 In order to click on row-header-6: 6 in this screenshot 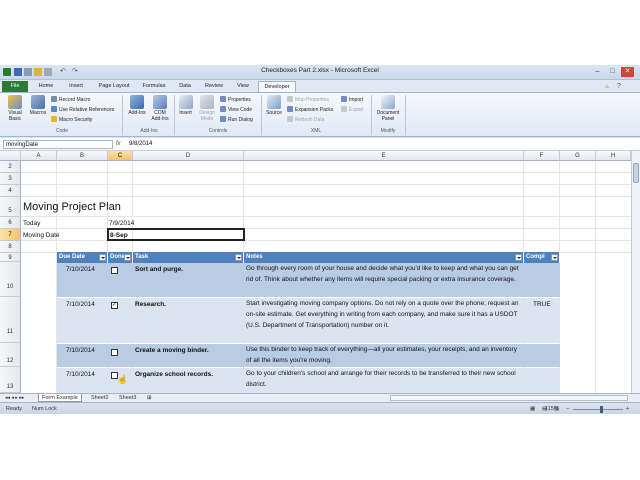, I will do `click(10, 223)`.